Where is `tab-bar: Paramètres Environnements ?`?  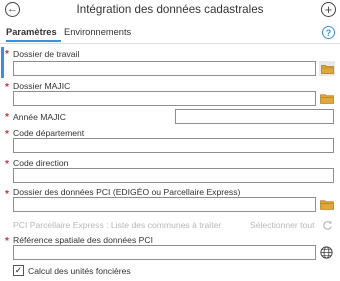 tab-bar: Paramètres Environnements ? is located at coordinates (170, 34).